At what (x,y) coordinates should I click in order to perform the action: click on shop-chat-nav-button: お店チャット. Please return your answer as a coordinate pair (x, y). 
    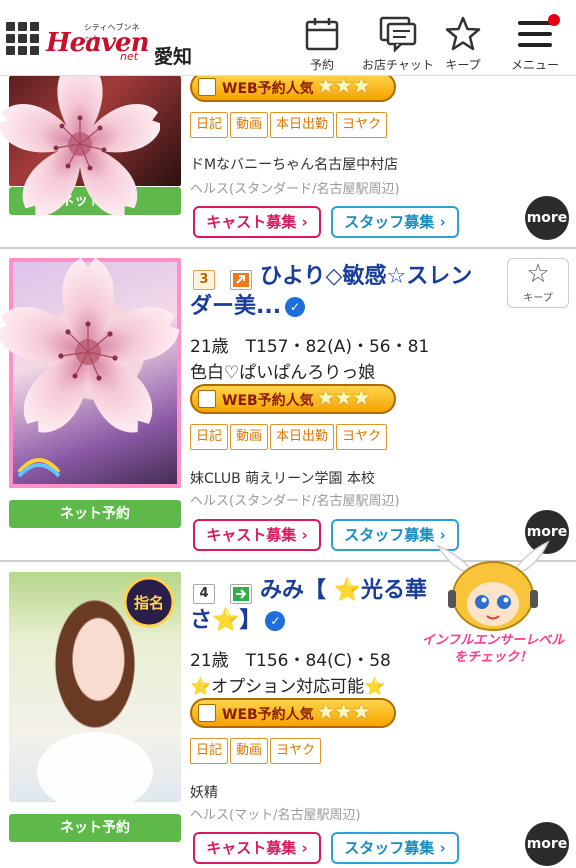
    Looking at the image, I should click on (398, 46).